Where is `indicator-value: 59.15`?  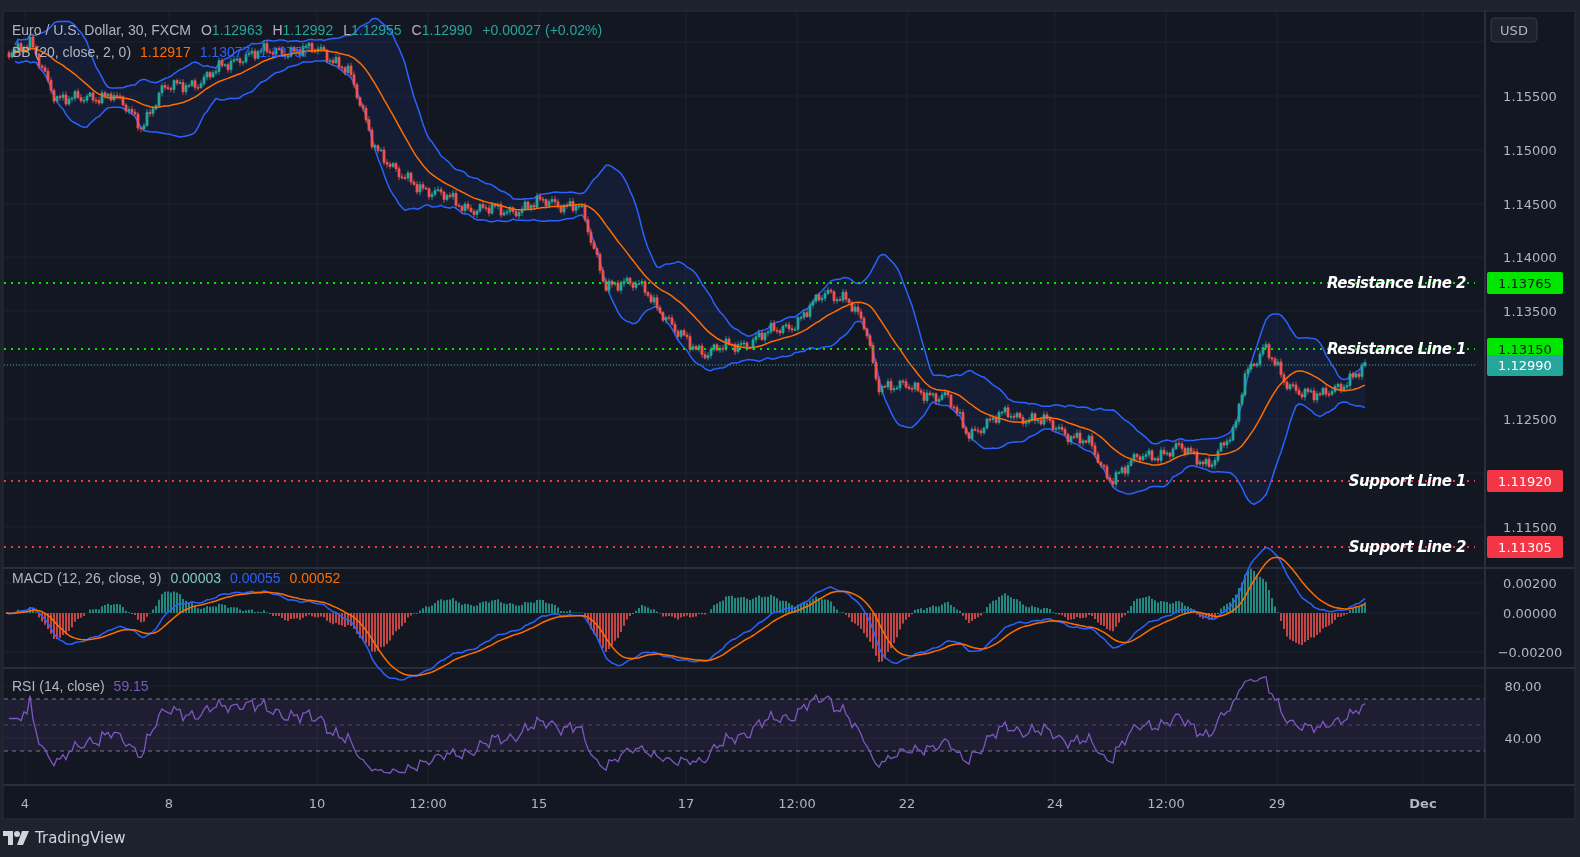
indicator-value: 59.15 is located at coordinates (131, 686).